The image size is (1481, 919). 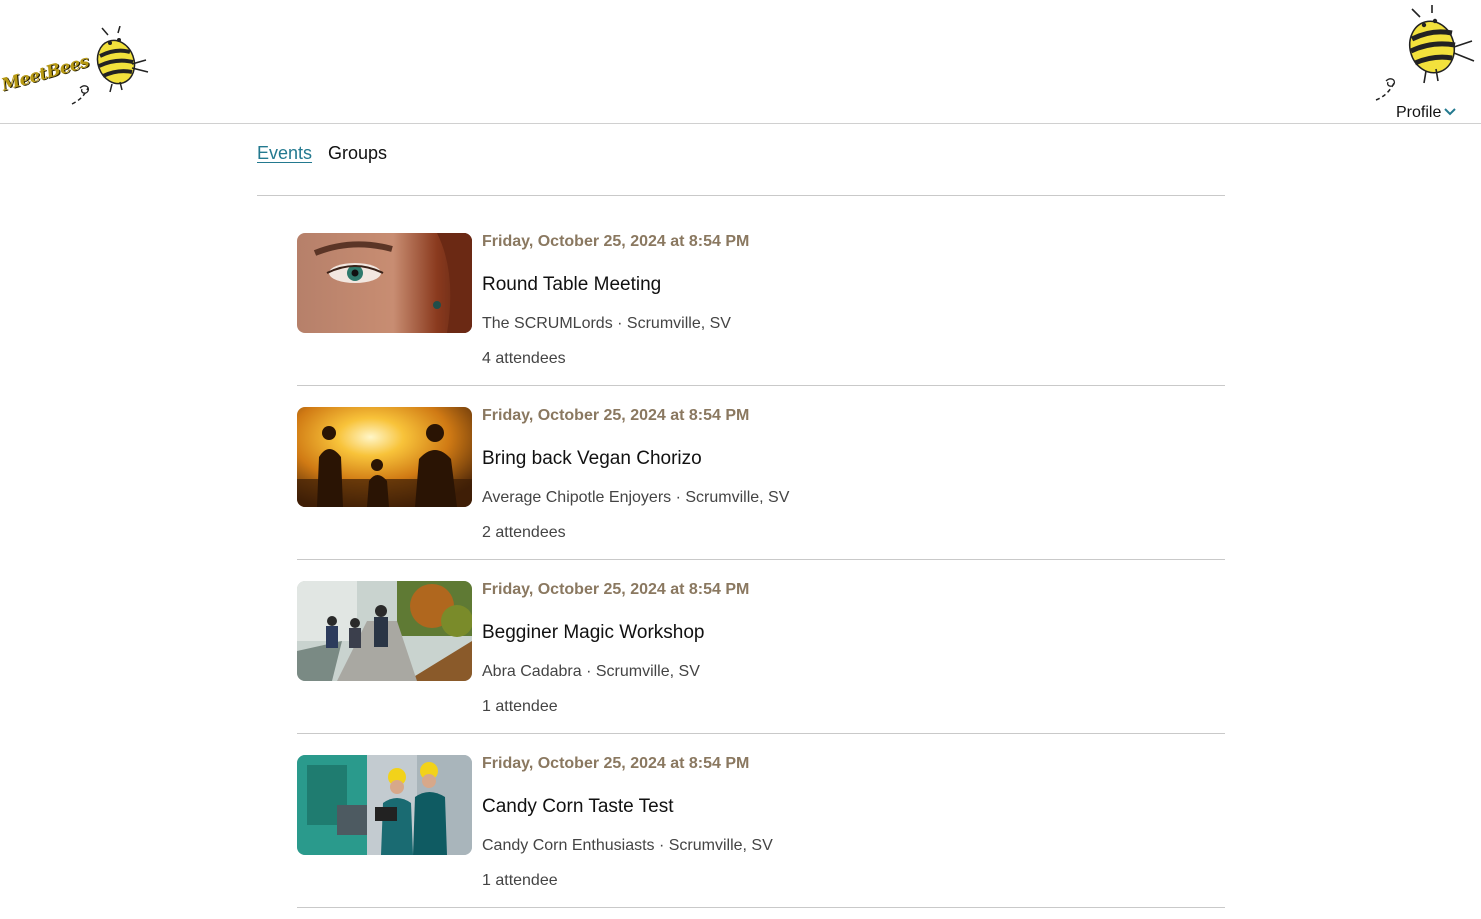 I want to click on event-title: Candy Corn Taste Test, so click(x=578, y=807).